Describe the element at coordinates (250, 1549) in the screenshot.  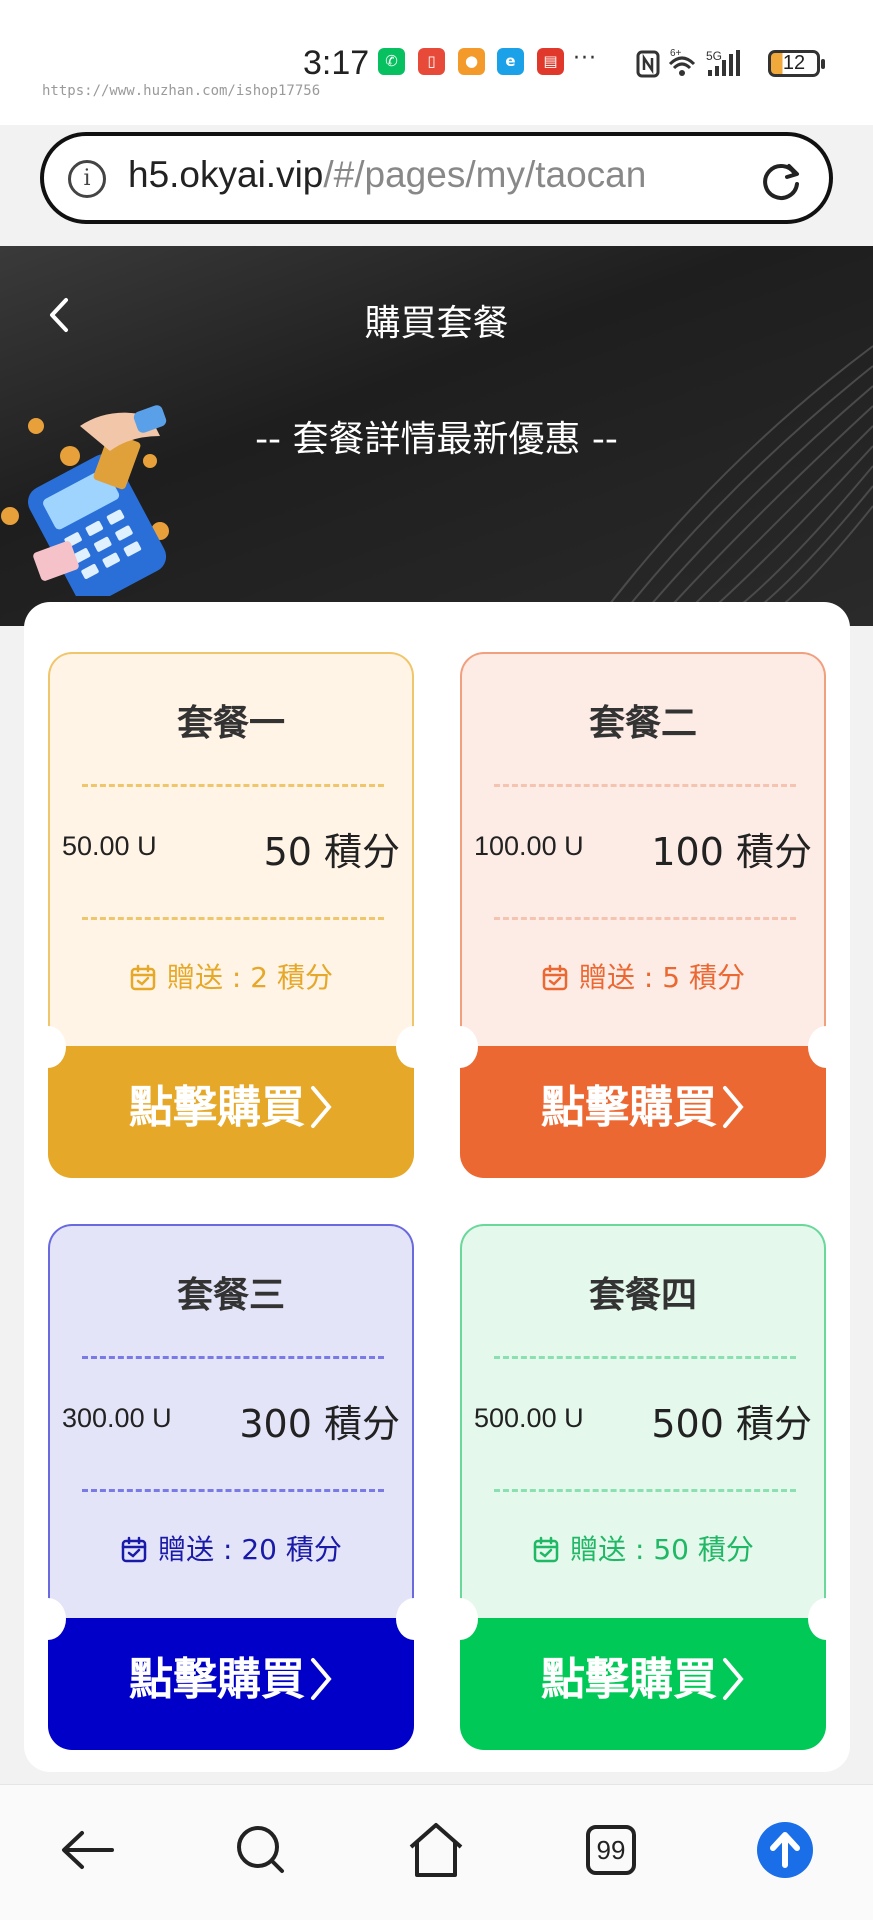
I see `gift-text: 贈送 : 20 積分` at that location.